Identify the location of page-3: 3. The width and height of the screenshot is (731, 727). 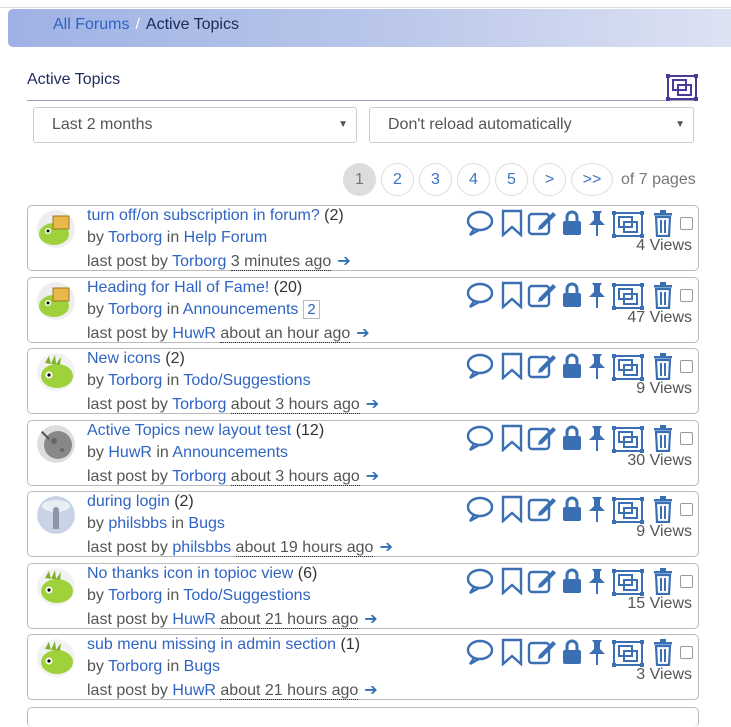
(435, 179).